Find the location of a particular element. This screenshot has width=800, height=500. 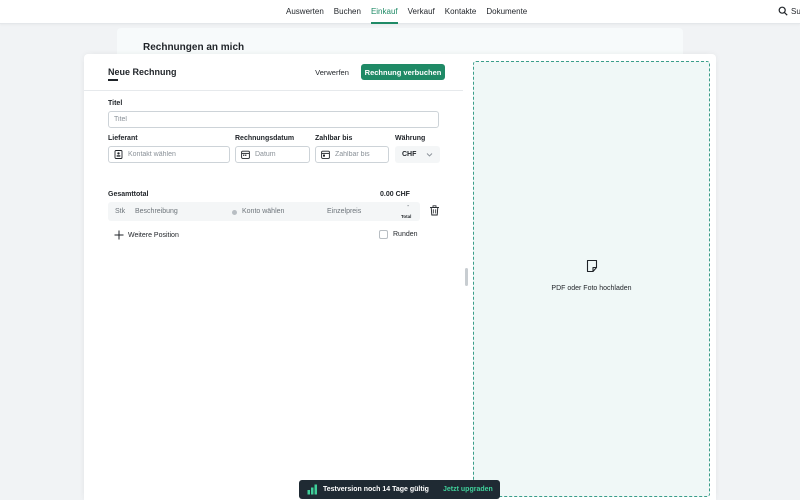

nav-kontakte: Kontakte is located at coordinates (461, 12).